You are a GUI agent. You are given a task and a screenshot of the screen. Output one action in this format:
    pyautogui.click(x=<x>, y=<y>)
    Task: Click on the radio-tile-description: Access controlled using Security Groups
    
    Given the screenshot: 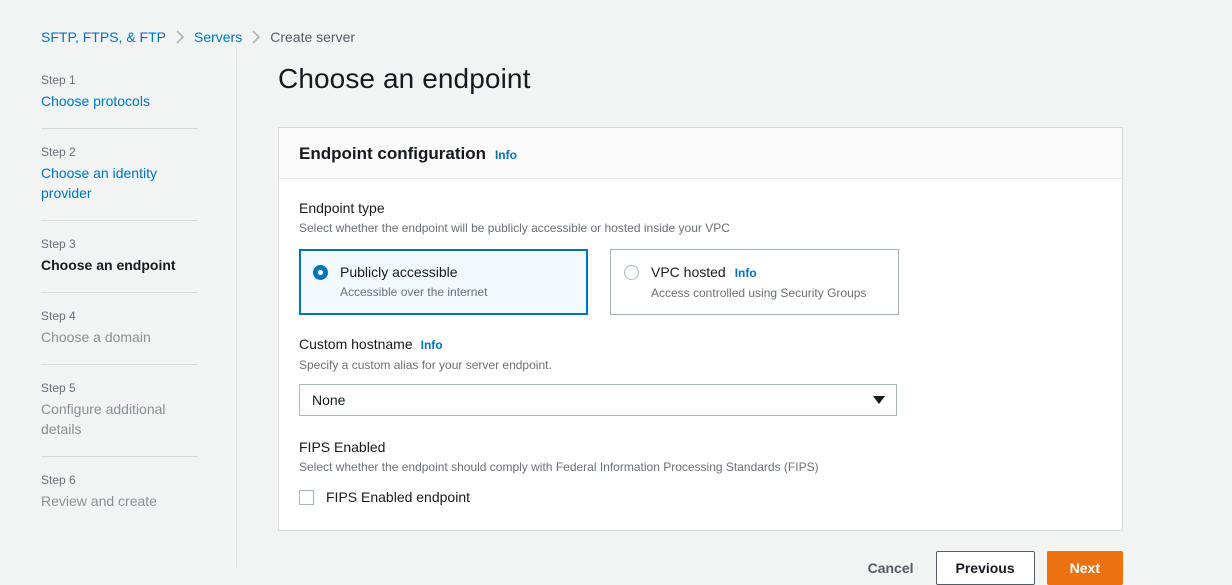 What is the action you would take?
    pyautogui.click(x=759, y=293)
    